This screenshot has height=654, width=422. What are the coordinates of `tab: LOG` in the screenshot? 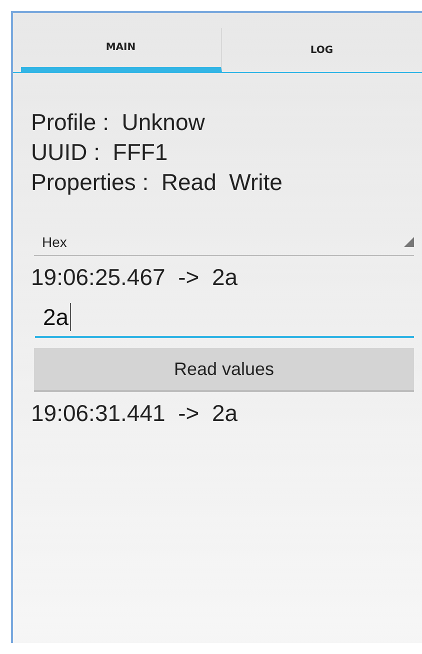 It's located at (322, 50).